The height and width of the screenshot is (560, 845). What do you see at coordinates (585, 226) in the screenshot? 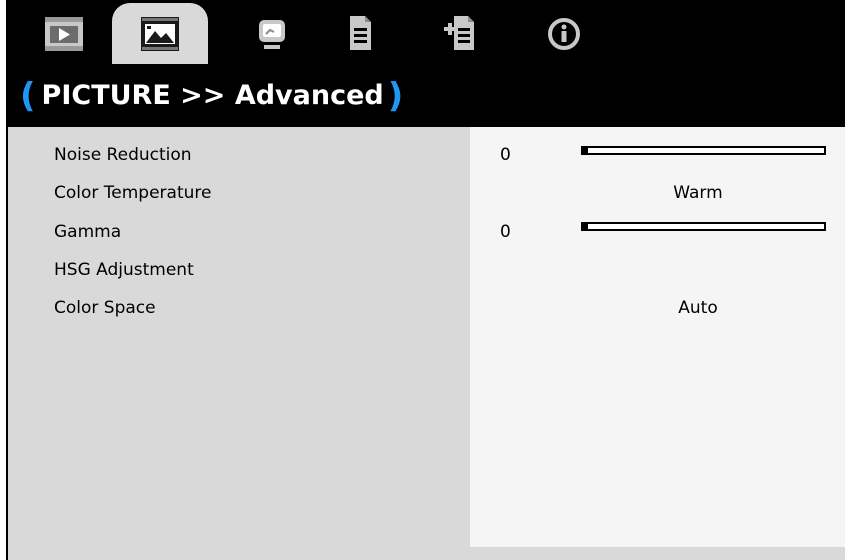
I see `gamma-slider-fill` at bounding box center [585, 226].